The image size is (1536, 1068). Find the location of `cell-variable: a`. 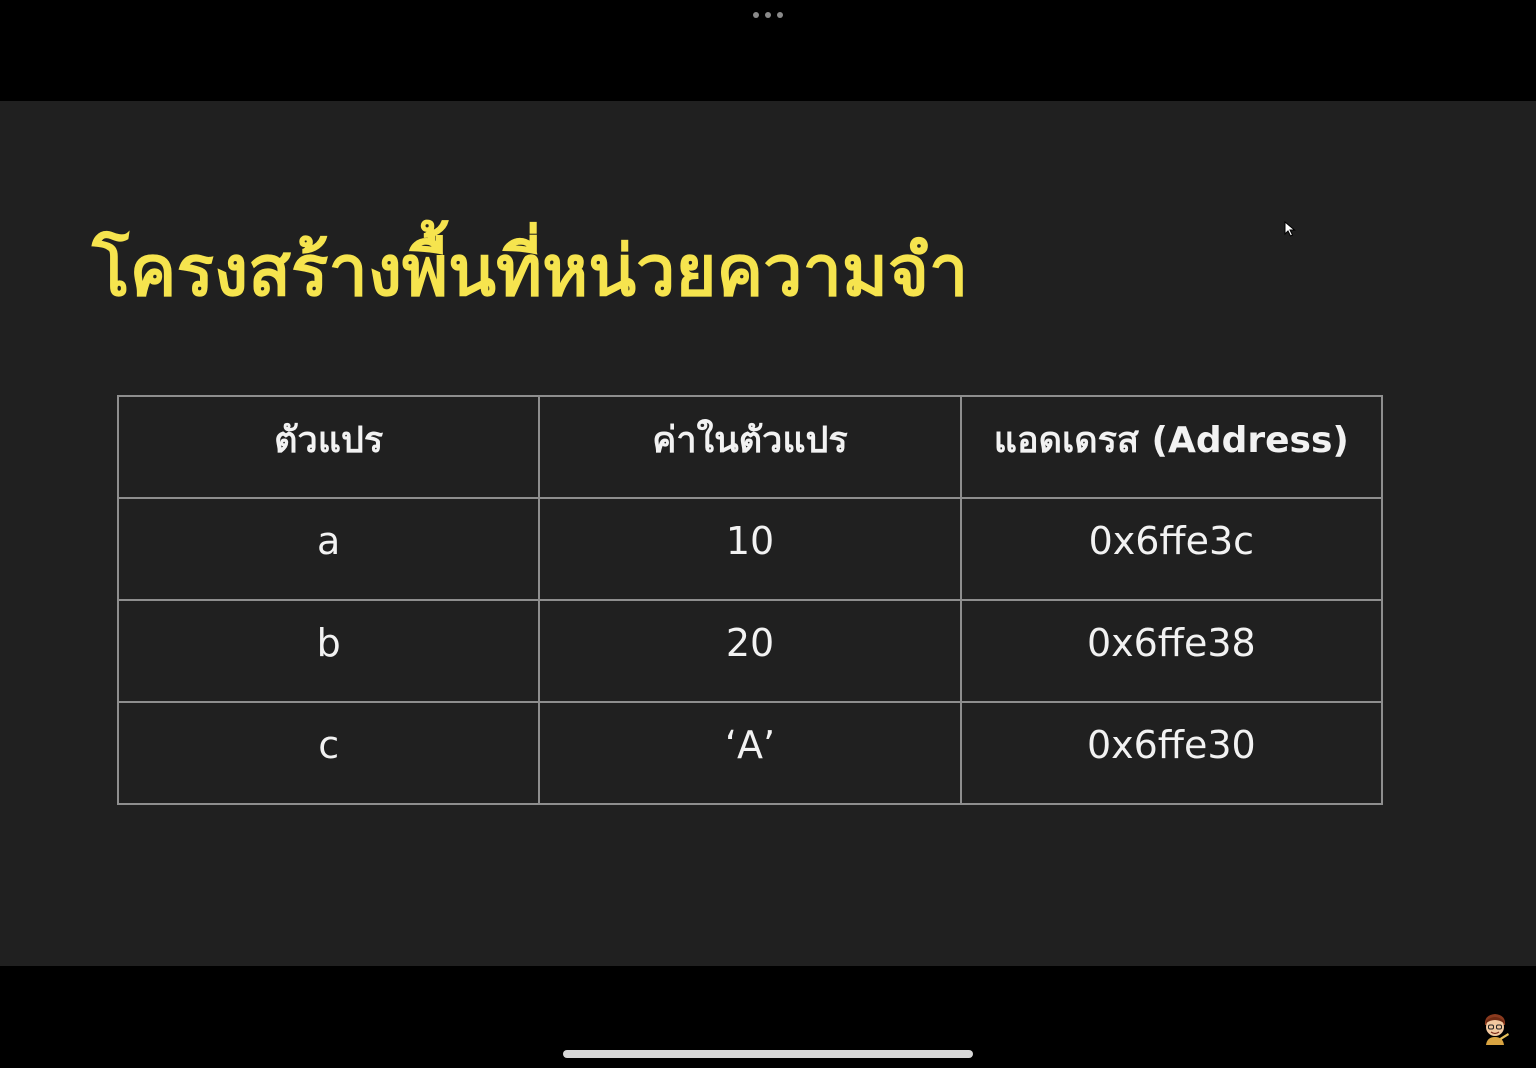

cell-variable: a is located at coordinates (328, 549).